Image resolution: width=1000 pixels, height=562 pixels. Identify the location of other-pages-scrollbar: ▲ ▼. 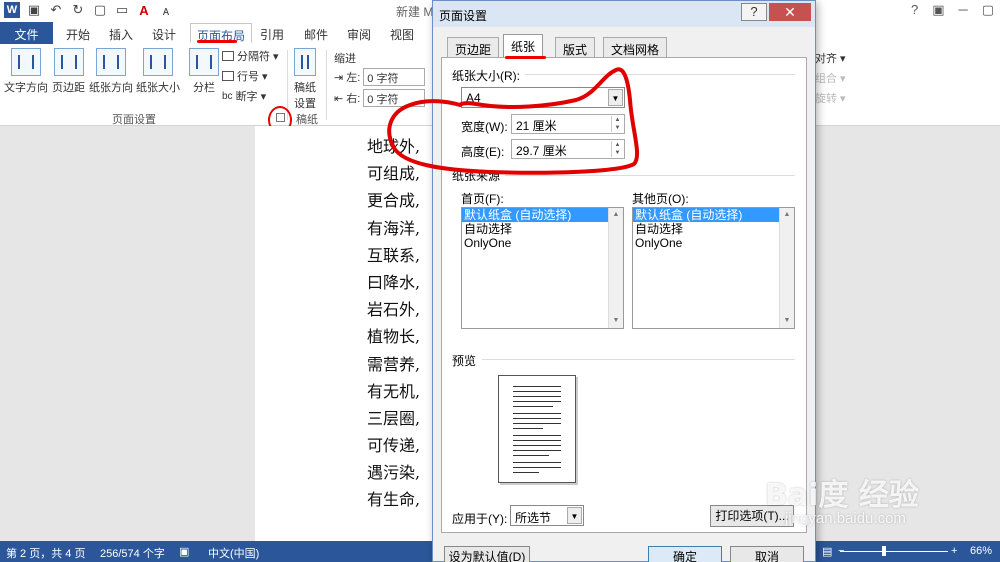
(786, 268).